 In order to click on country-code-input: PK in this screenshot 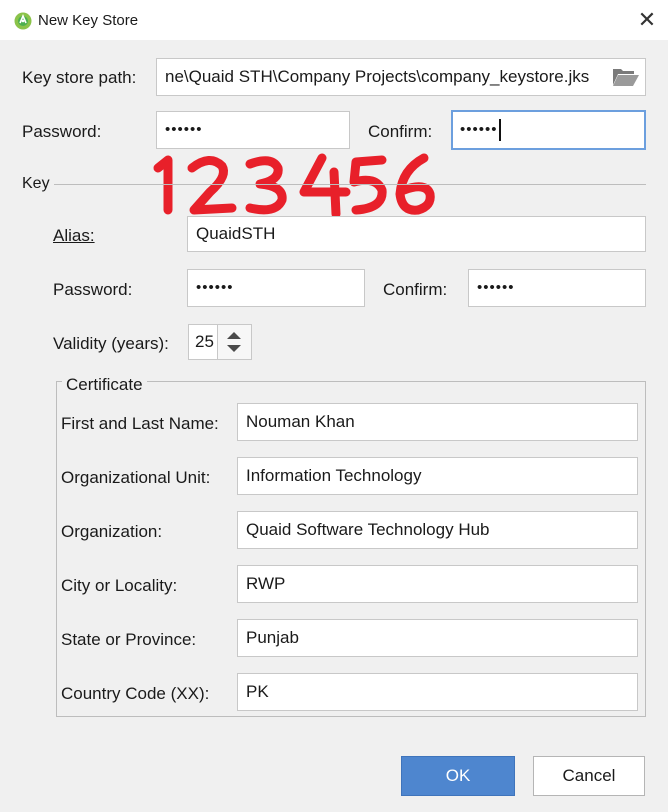, I will do `click(437, 692)`.